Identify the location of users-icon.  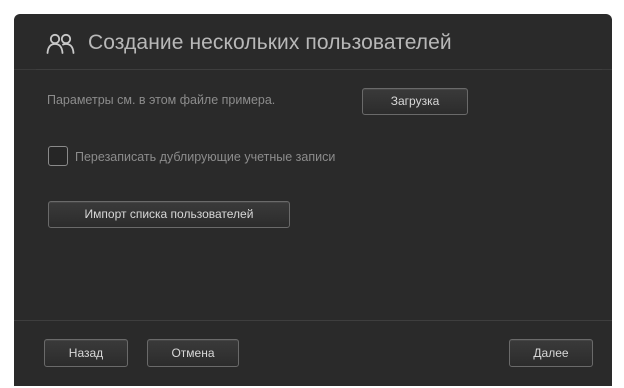
(60, 43).